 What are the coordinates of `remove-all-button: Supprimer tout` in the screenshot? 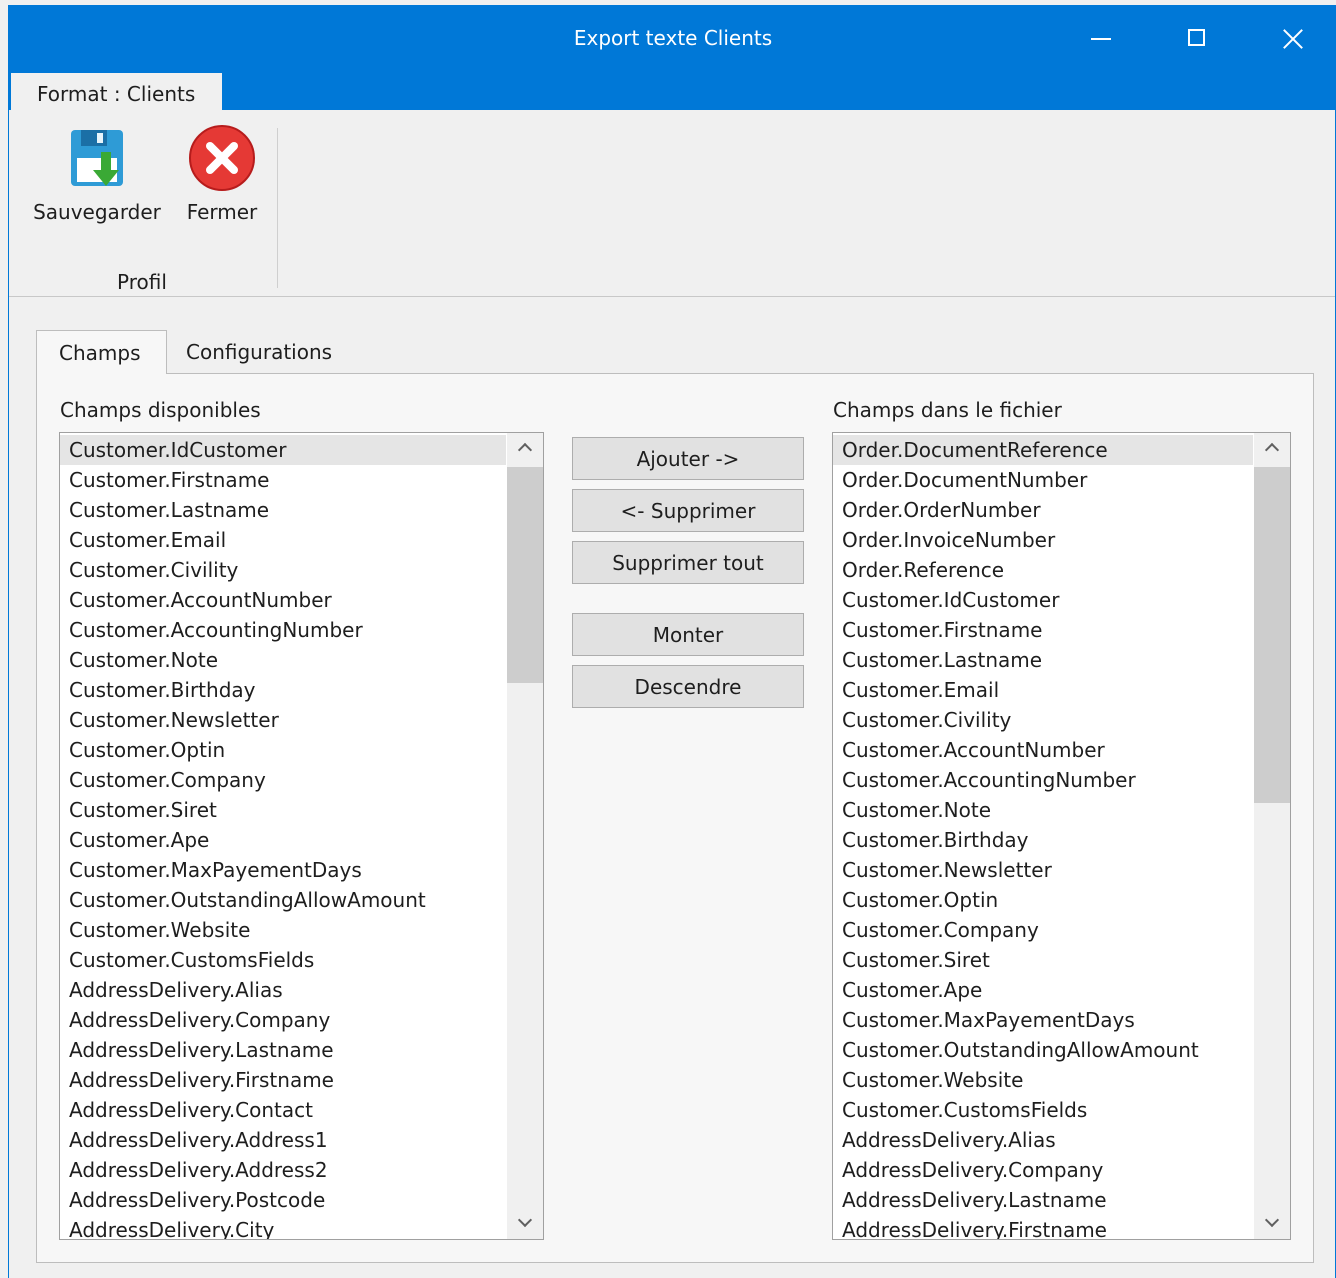 It's located at (688, 562).